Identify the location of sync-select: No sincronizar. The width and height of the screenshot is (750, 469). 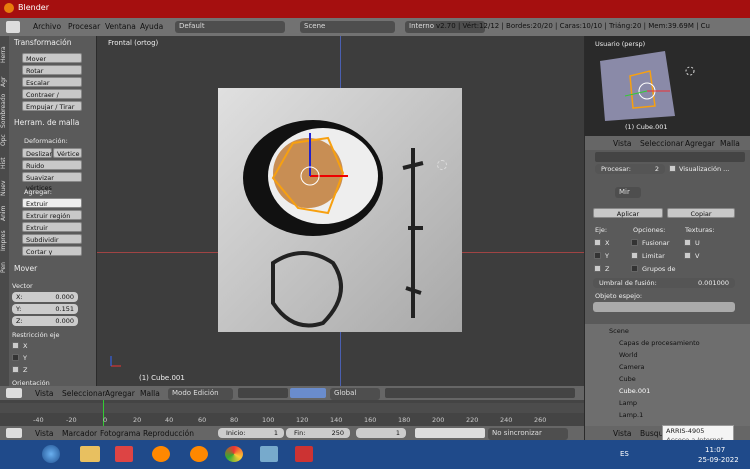
(528, 434).